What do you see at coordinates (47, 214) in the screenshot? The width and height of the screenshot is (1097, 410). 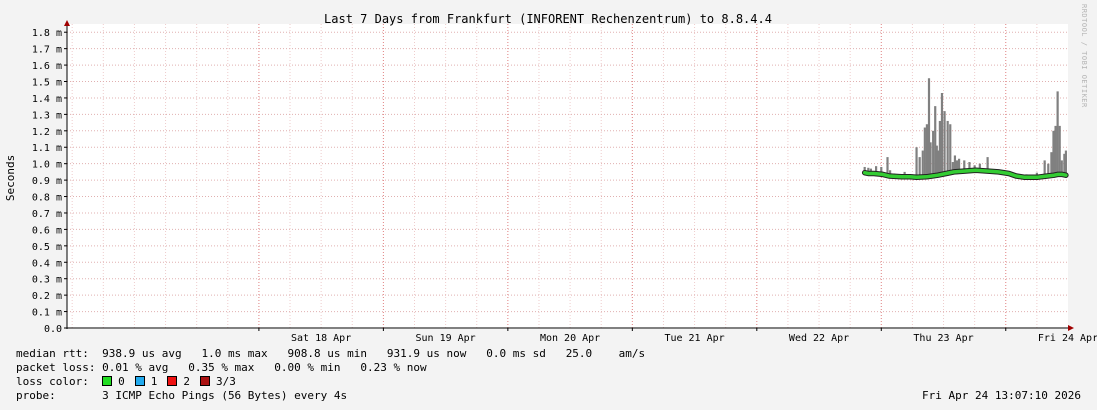 I see `y-tick-label: 0.7 m` at bounding box center [47, 214].